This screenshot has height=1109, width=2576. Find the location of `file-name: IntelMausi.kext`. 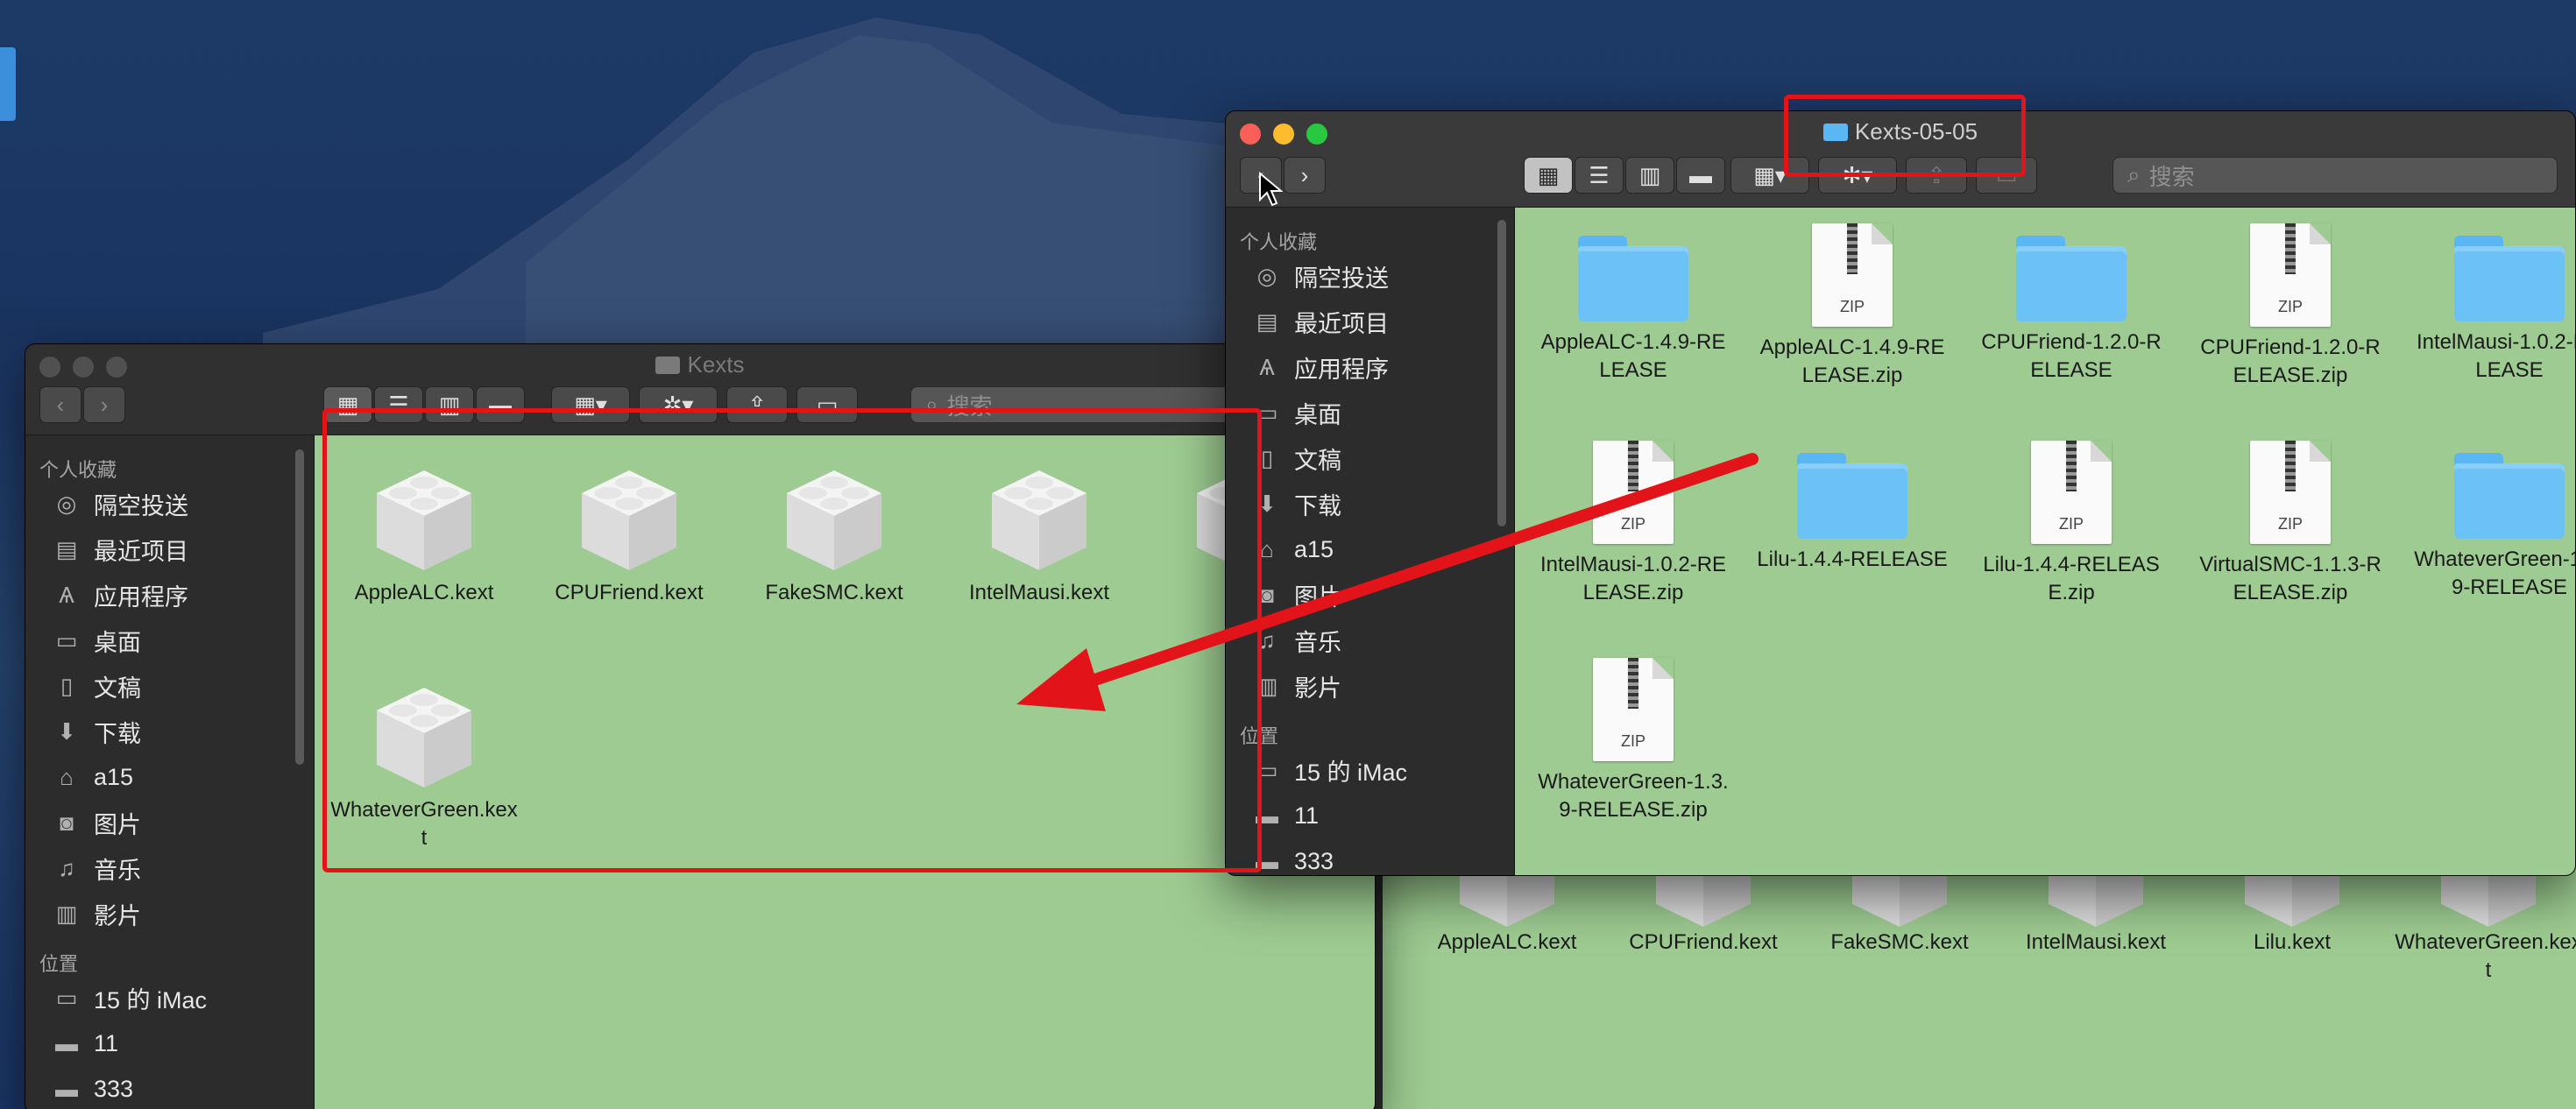

file-name: IntelMausi.kext is located at coordinates (2096, 942).